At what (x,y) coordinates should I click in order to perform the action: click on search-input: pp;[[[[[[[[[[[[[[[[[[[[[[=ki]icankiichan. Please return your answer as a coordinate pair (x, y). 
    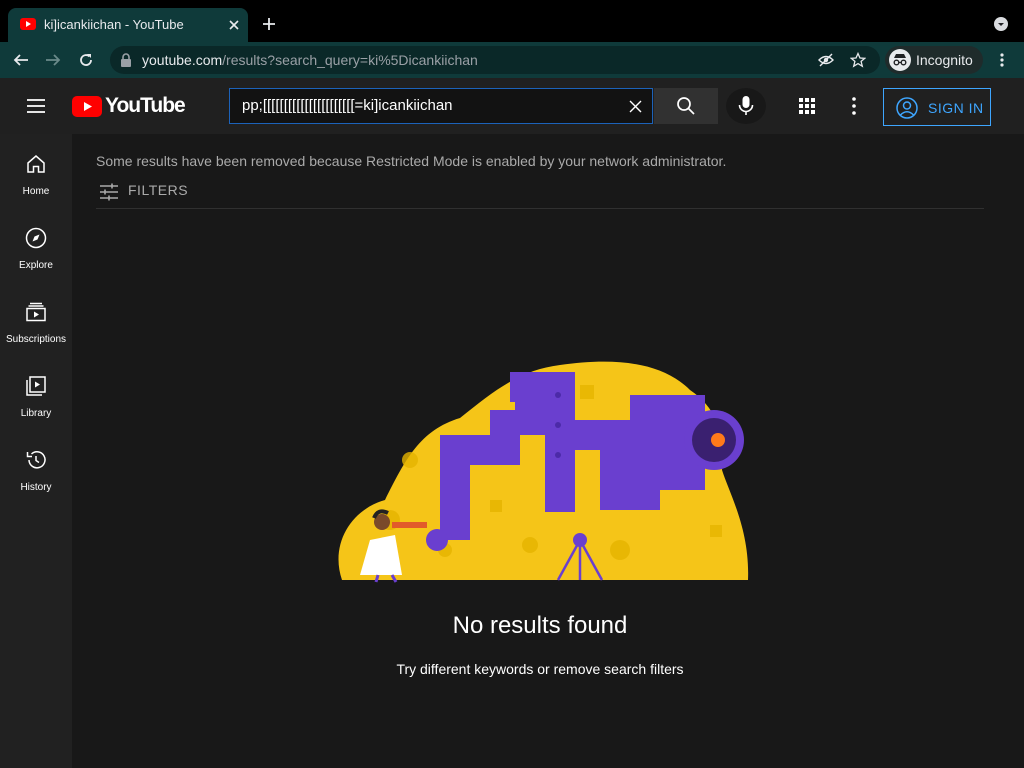
    Looking at the image, I should click on (441, 106).